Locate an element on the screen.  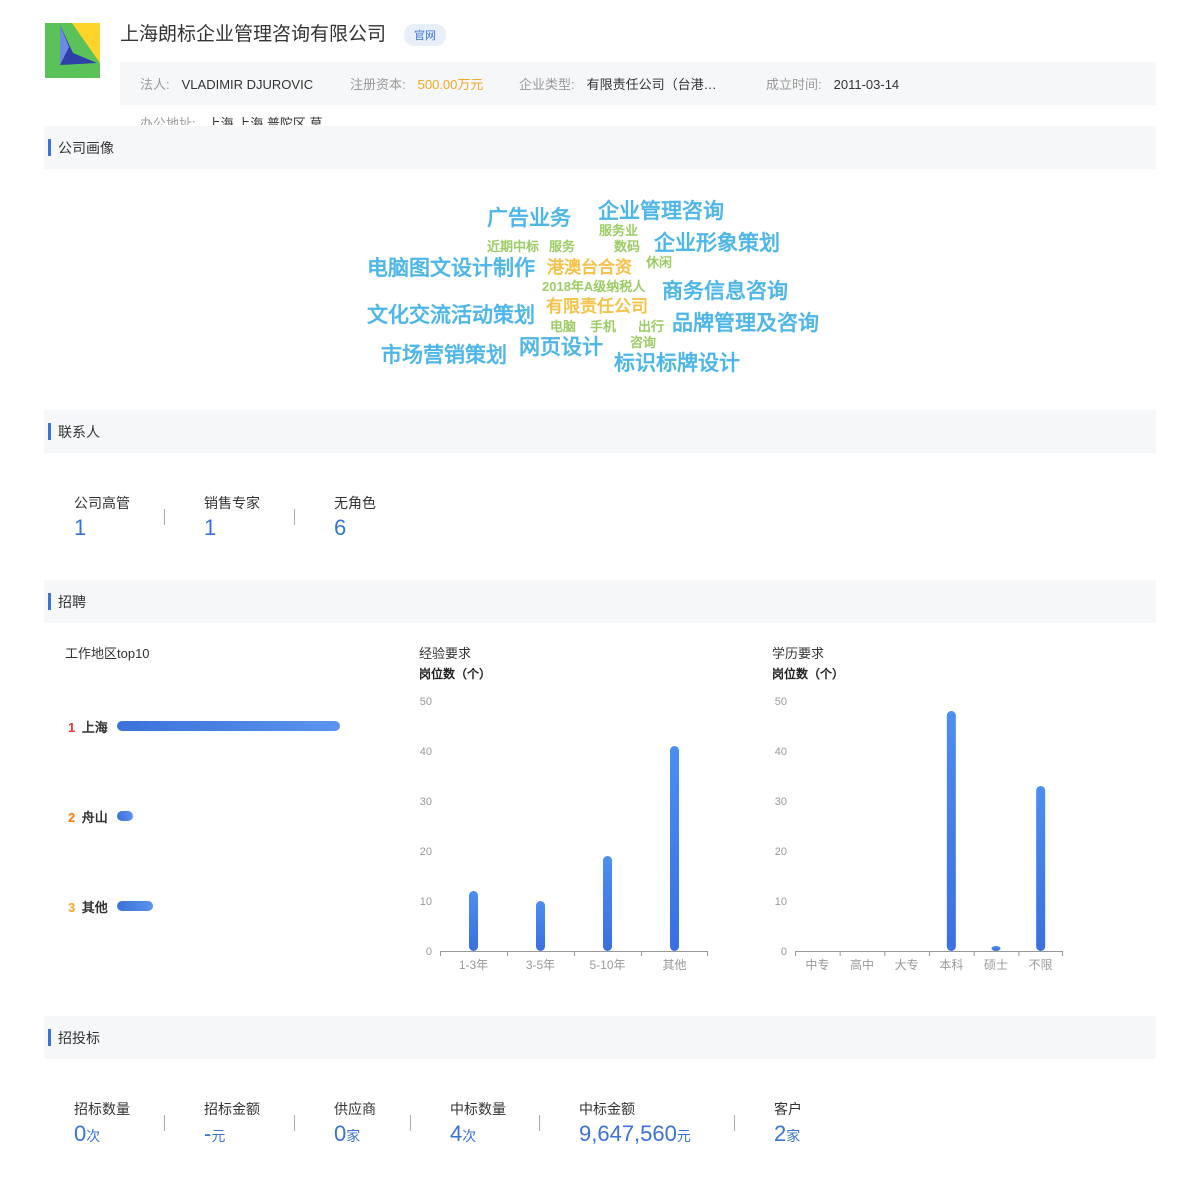
office-address-row: 办公地址: 上海 上海 普陀区 莫 is located at coordinates (231, 119).